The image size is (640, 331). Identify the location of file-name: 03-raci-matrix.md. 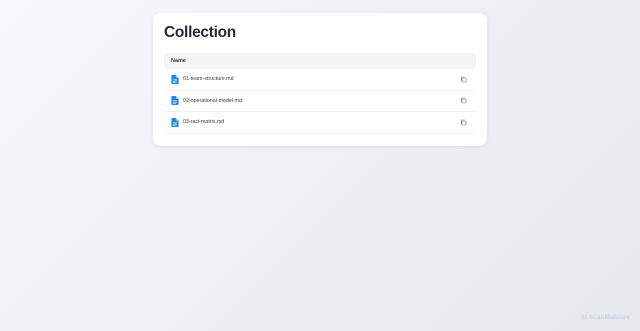
(321, 122).